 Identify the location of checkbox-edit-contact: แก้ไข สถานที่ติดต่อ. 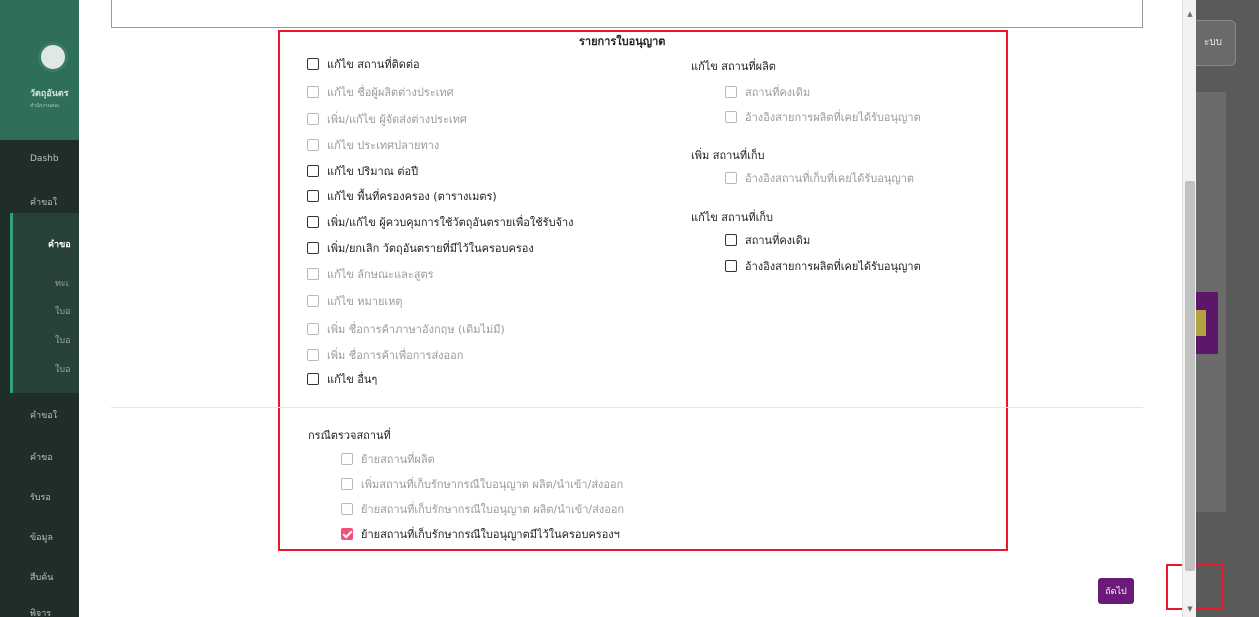
(363, 64).